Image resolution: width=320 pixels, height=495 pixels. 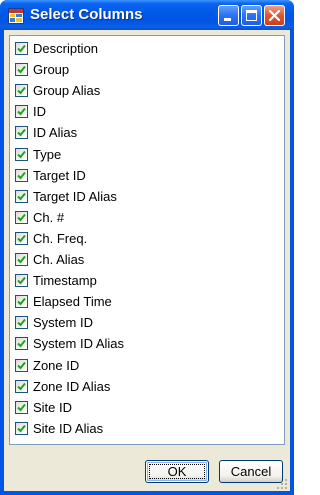 I want to click on cancel-button-label: Cancel, so click(x=251, y=471).